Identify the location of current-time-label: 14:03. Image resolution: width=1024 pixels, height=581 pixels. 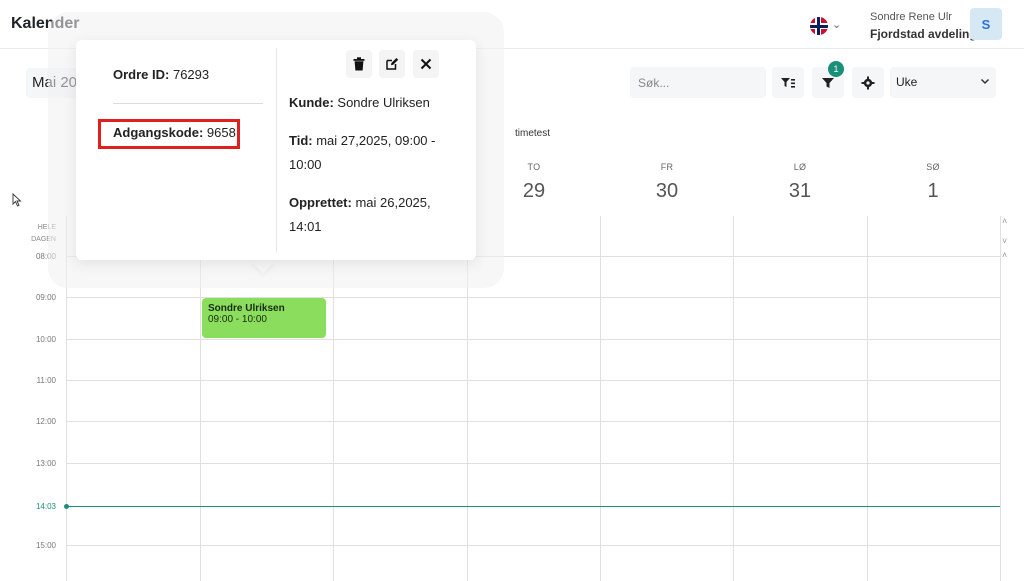
(45, 506).